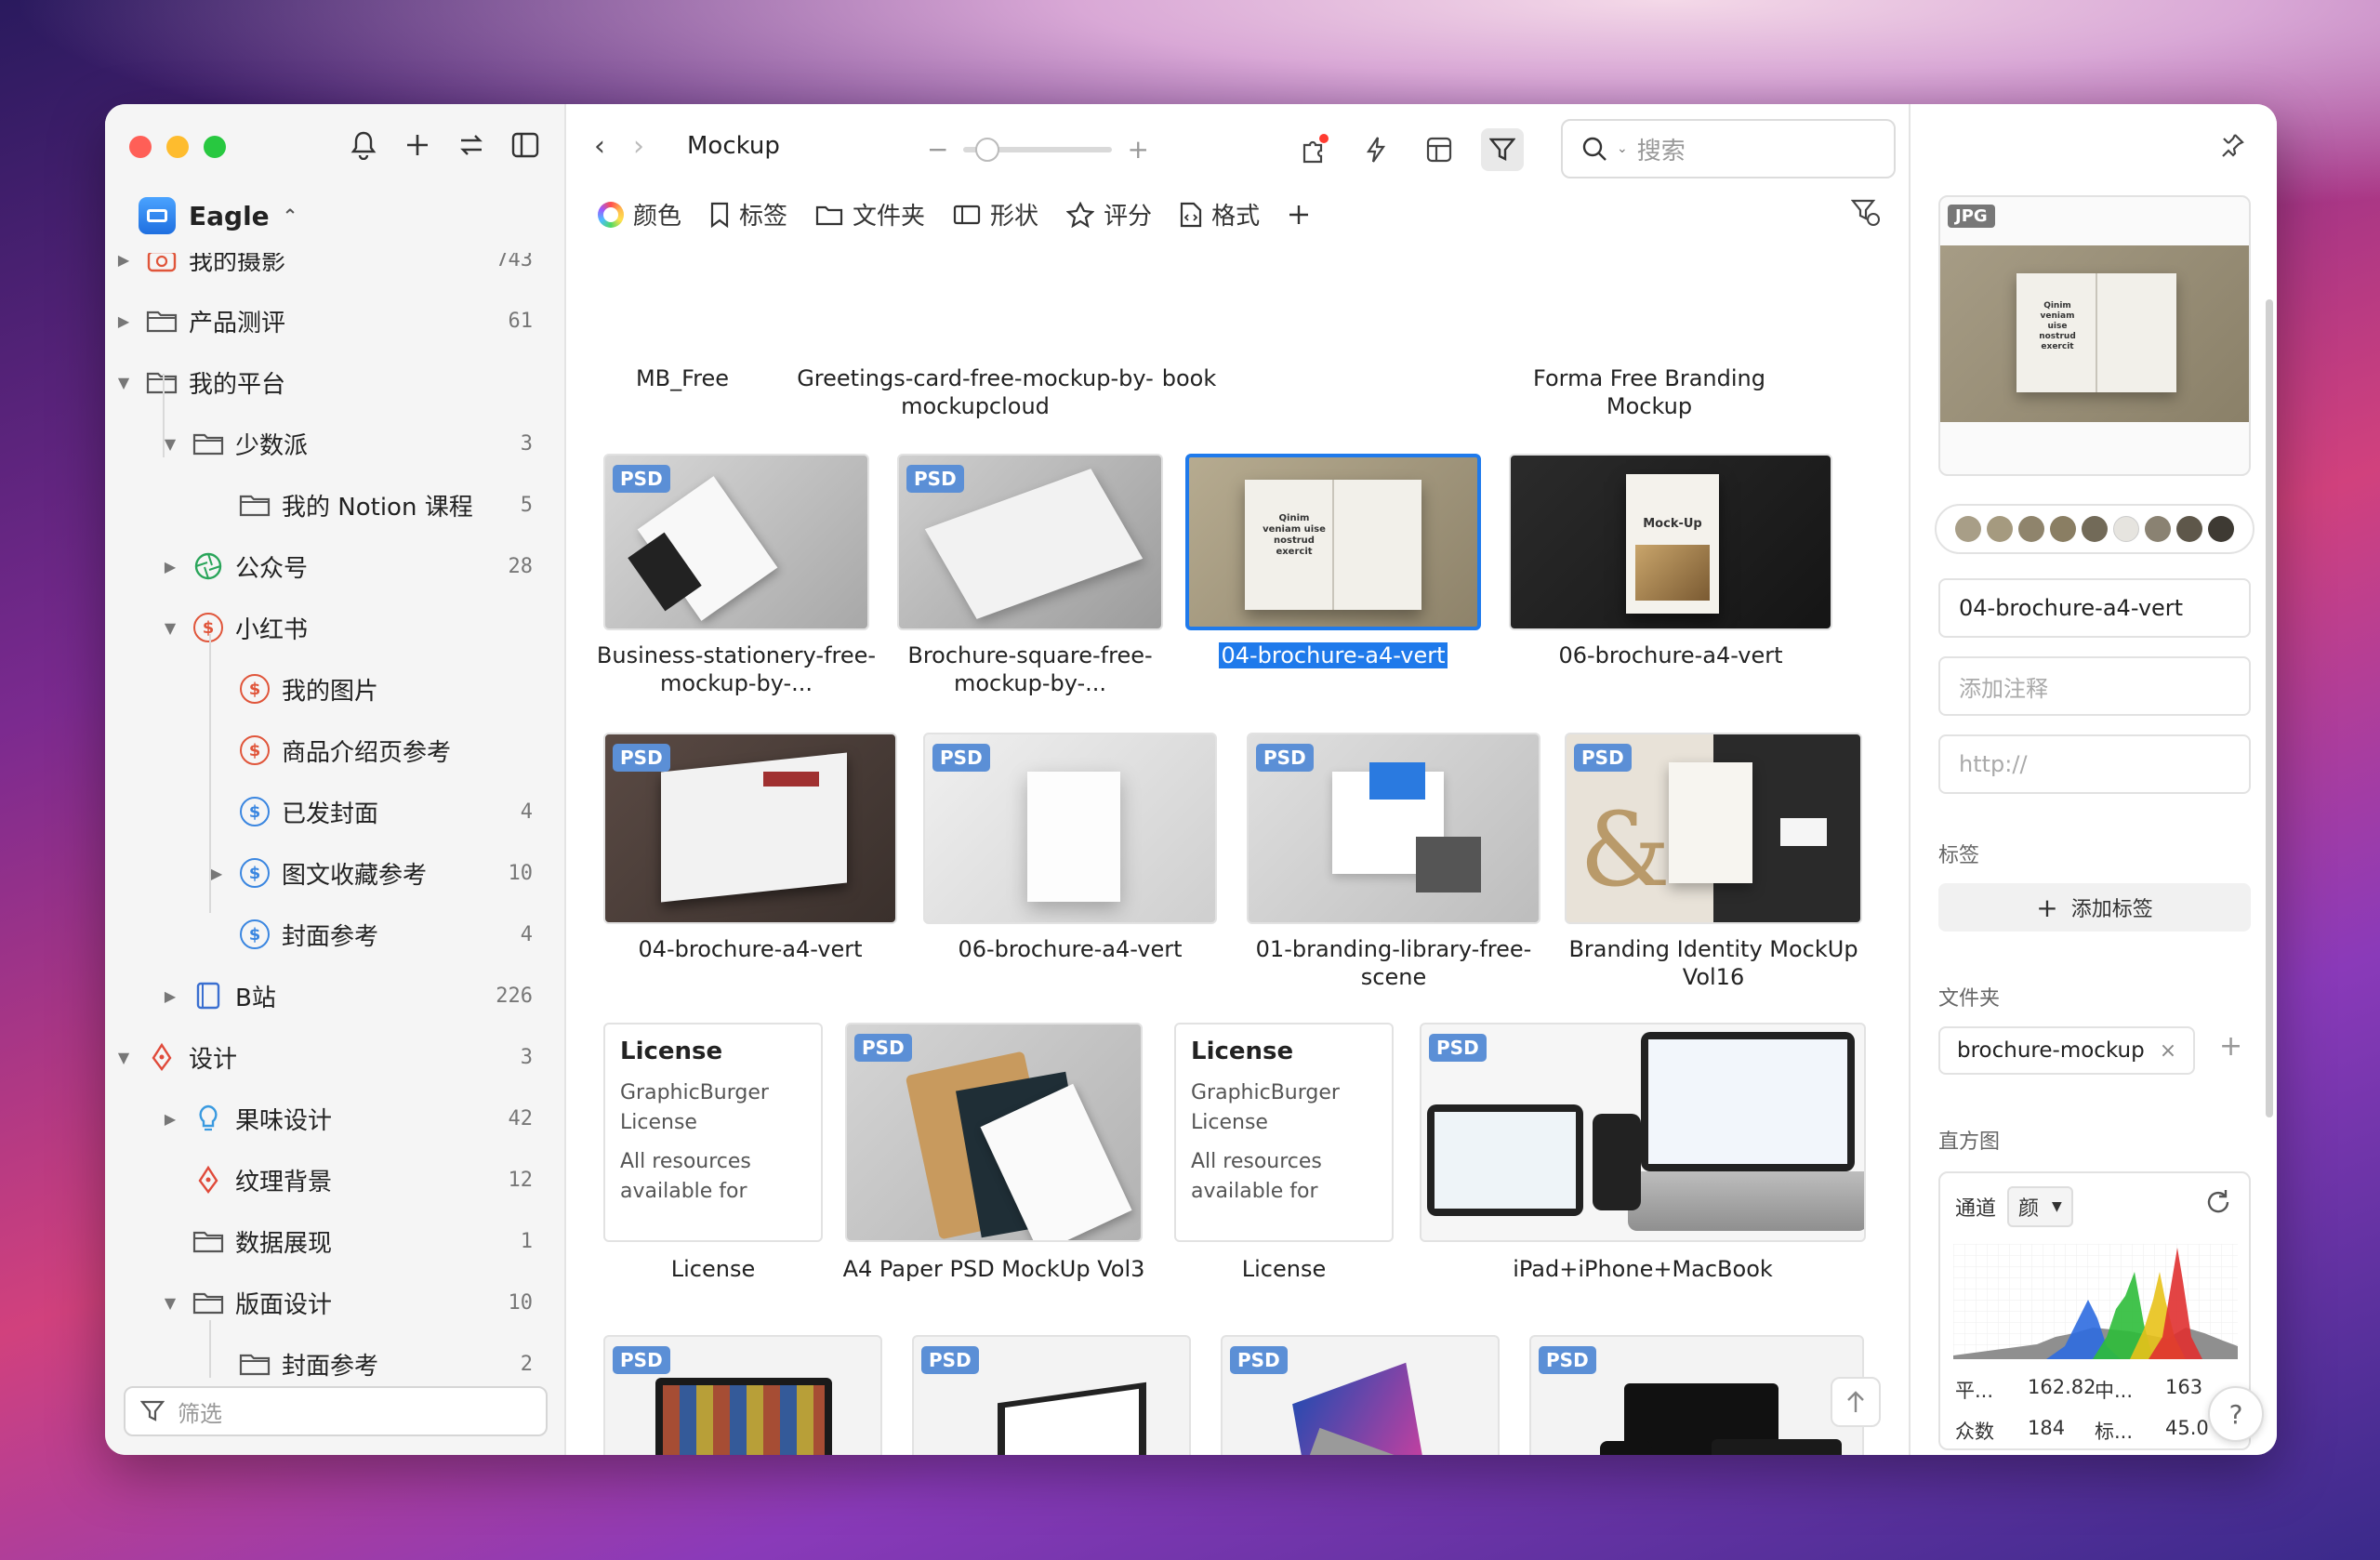 This screenshot has height=1560, width=2380. What do you see at coordinates (748, 214) in the screenshot?
I see `filter-tags: 标签` at bounding box center [748, 214].